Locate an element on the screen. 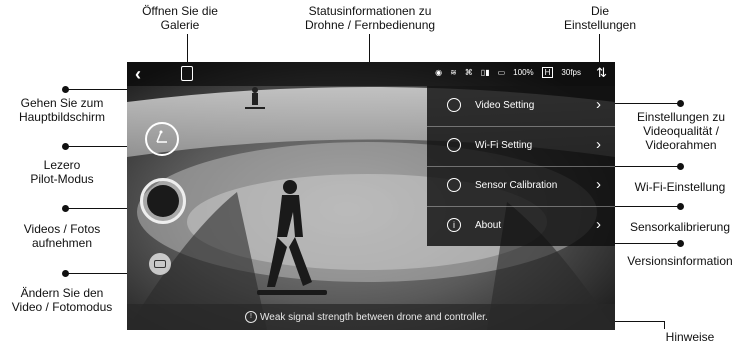  annotation-home: Gehen Sie zum Hauptbildschirm is located at coordinates (62, 110).